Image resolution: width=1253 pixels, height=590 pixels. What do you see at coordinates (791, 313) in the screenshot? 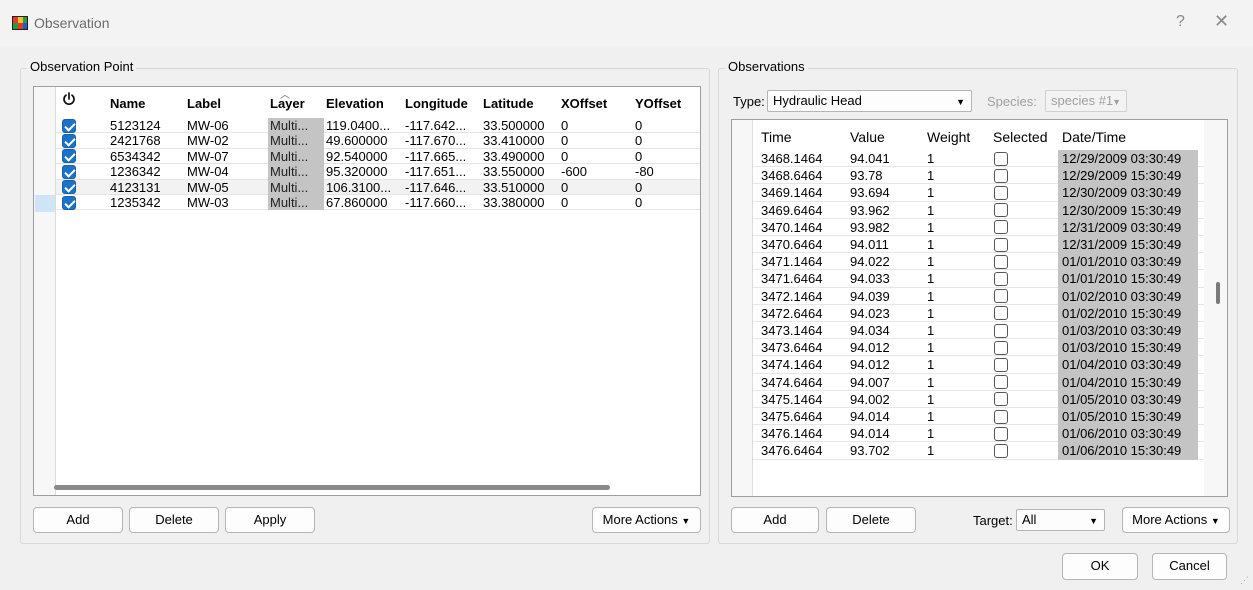
I see `obs-cell-time: 3472.6464` at bounding box center [791, 313].